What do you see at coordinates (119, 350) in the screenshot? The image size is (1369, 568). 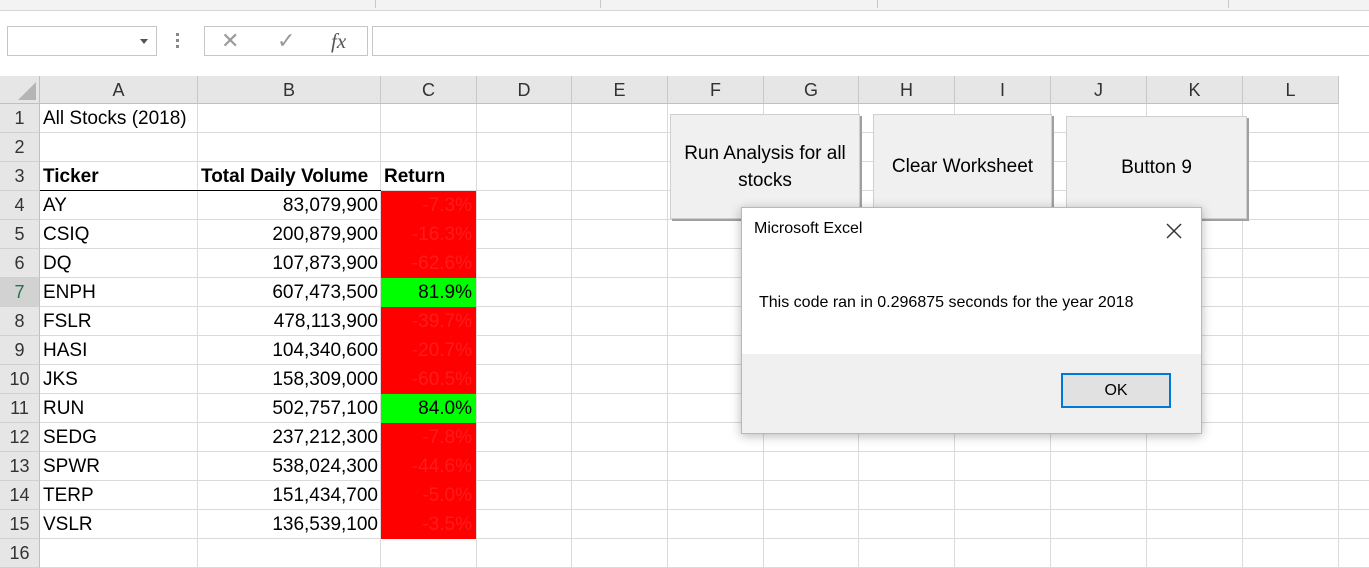 I see `cell-ticker: HASI` at bounding box center [119, 350].